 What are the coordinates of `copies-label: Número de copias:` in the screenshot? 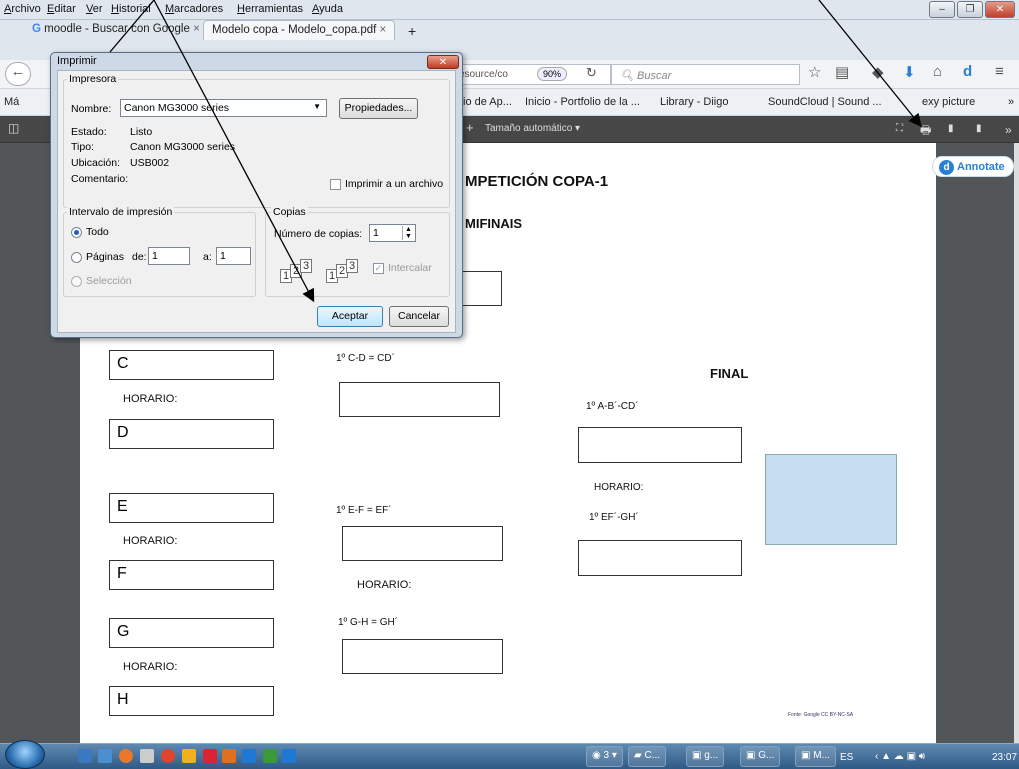 It's located at (318, 234).